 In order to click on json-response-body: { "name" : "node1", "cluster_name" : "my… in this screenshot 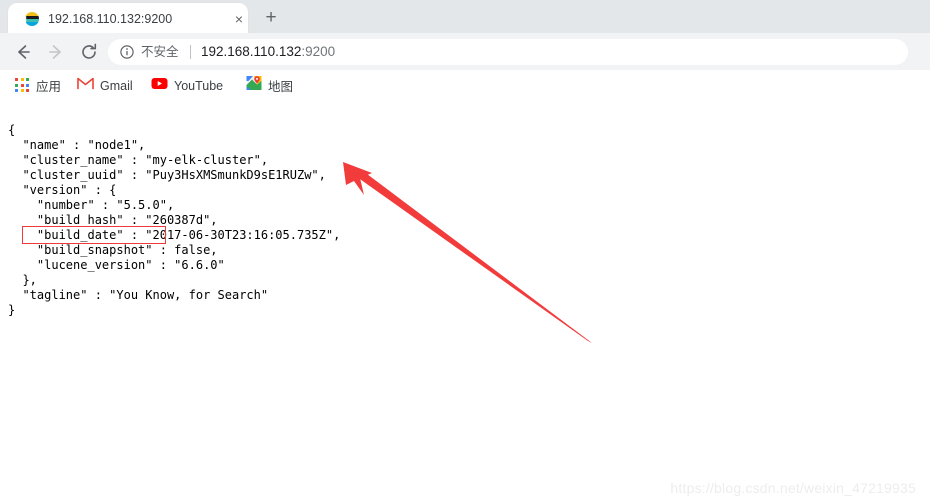, I will do `click(174, 220)`.